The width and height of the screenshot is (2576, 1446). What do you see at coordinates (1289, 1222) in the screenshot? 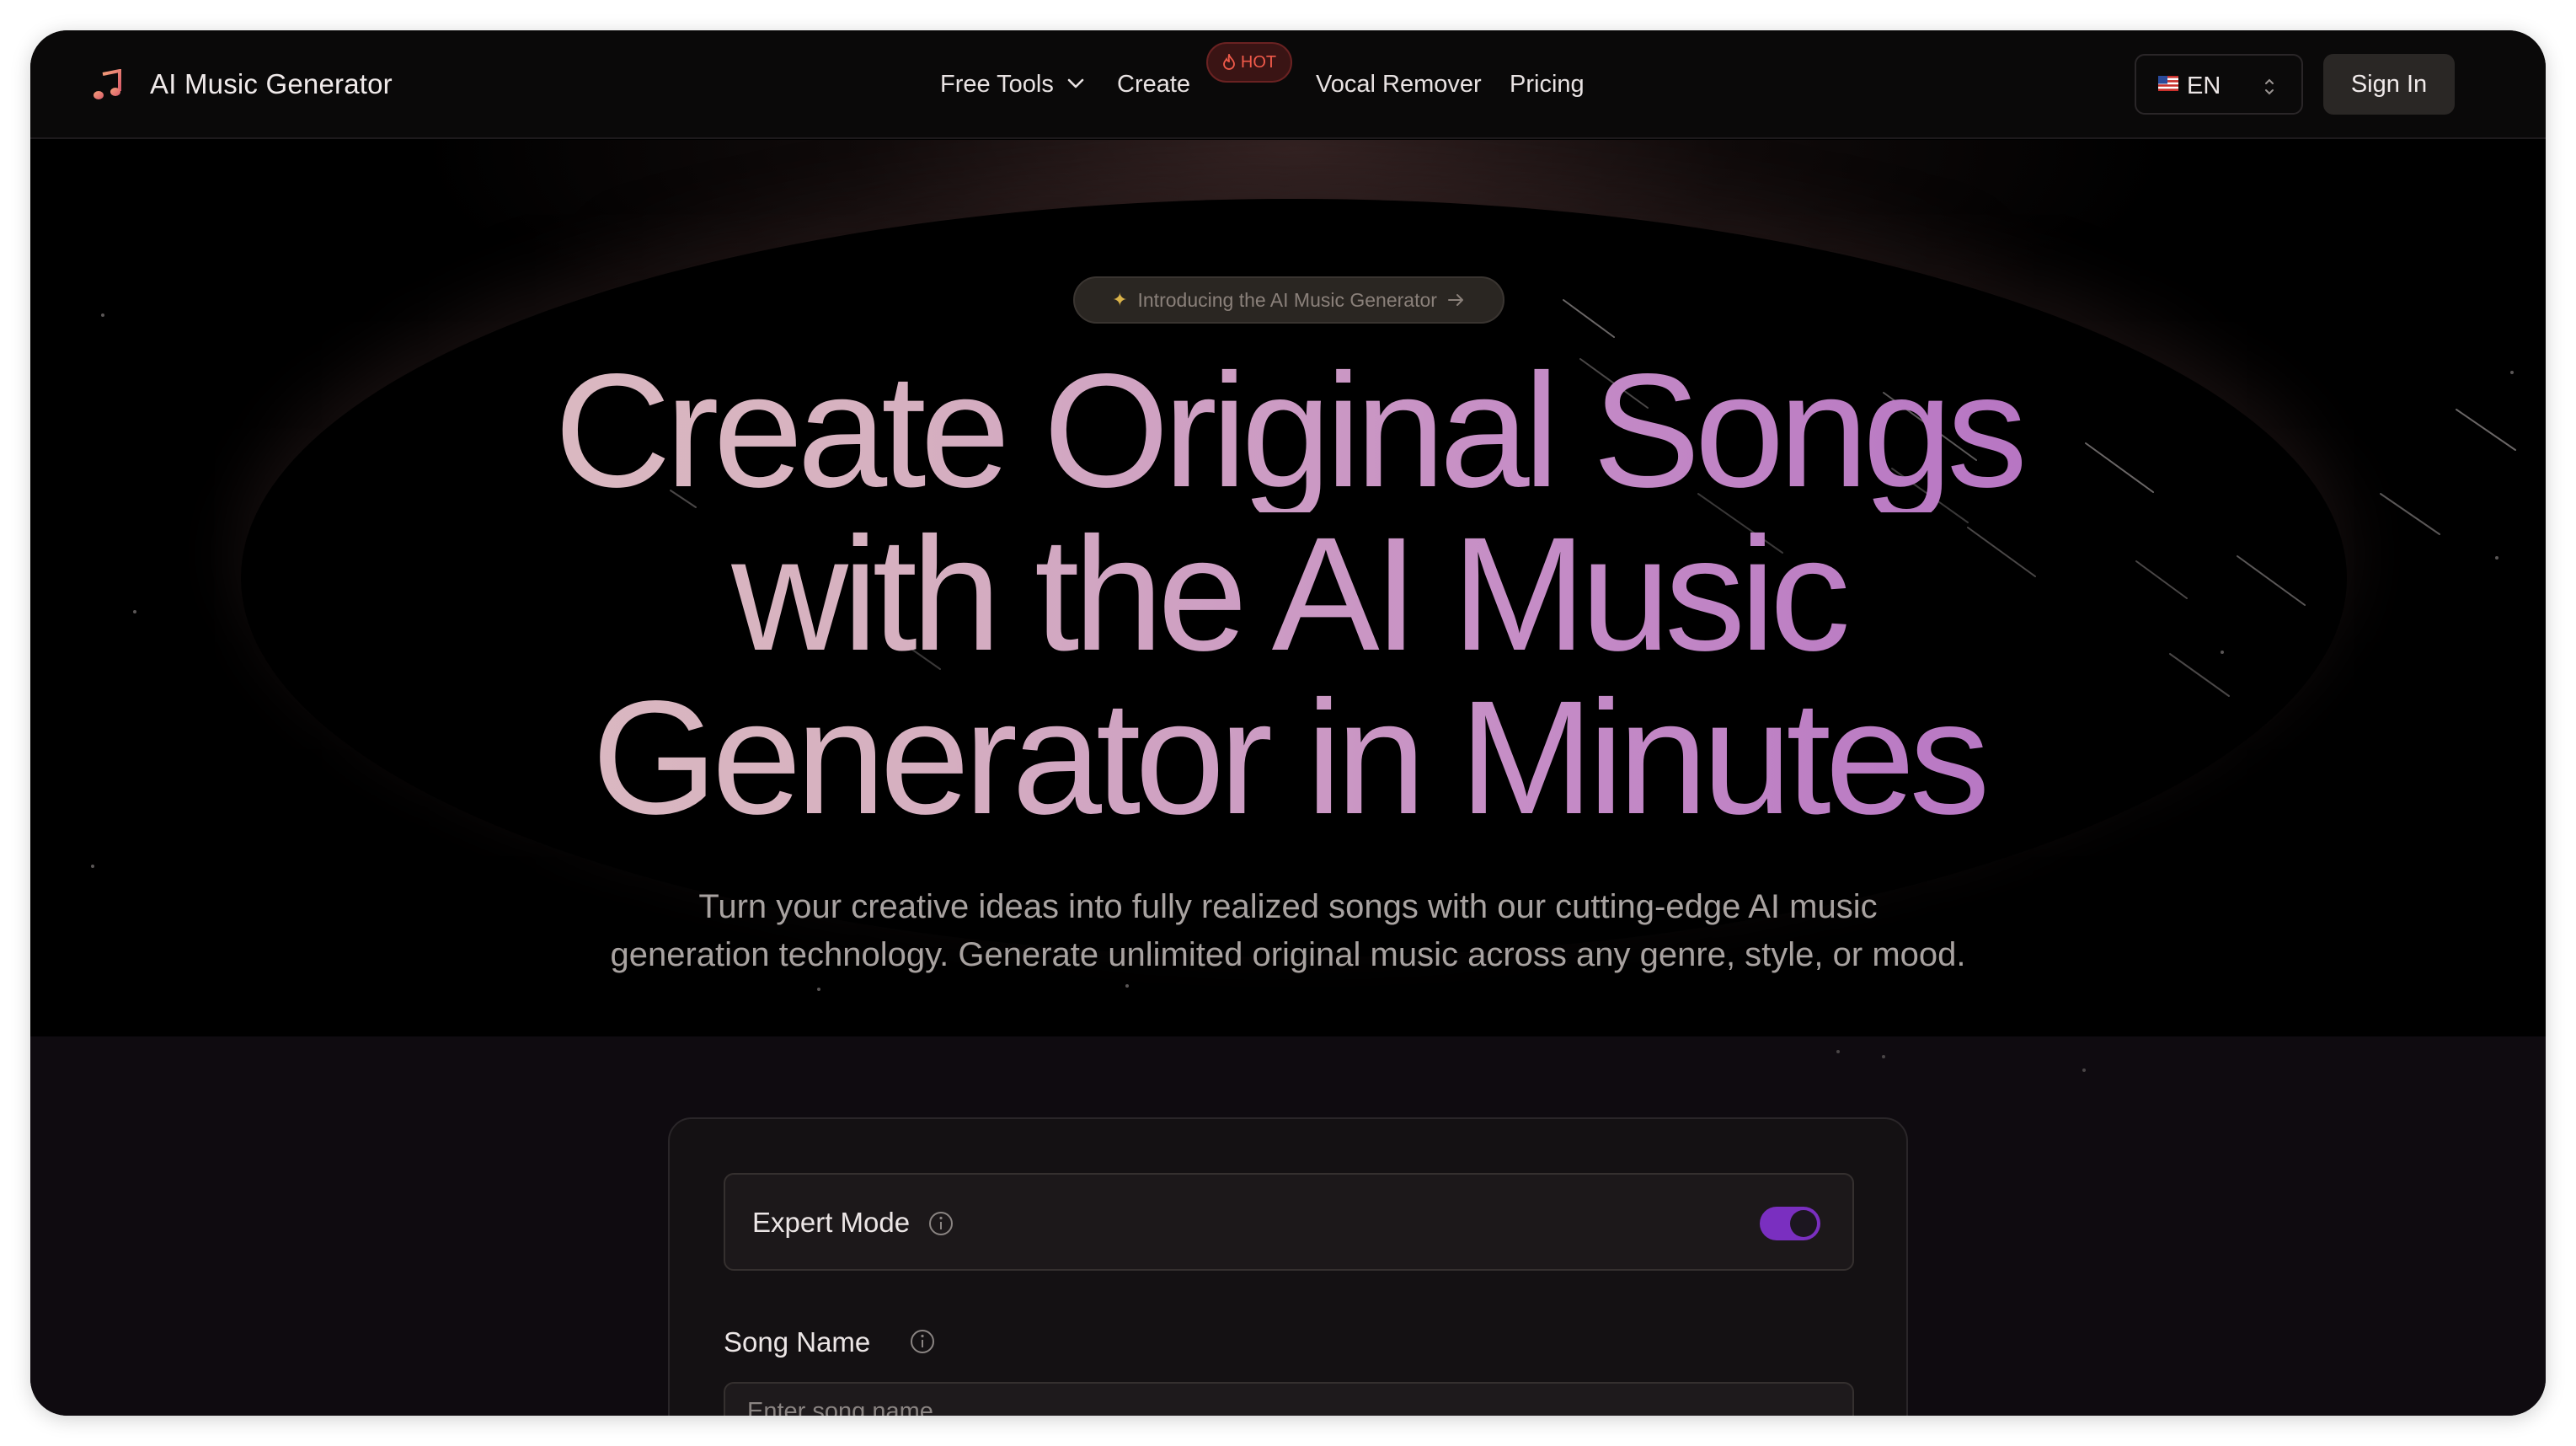
I see `expert-mode-row: Expert Mode` at bounding box center [1289, 1222].